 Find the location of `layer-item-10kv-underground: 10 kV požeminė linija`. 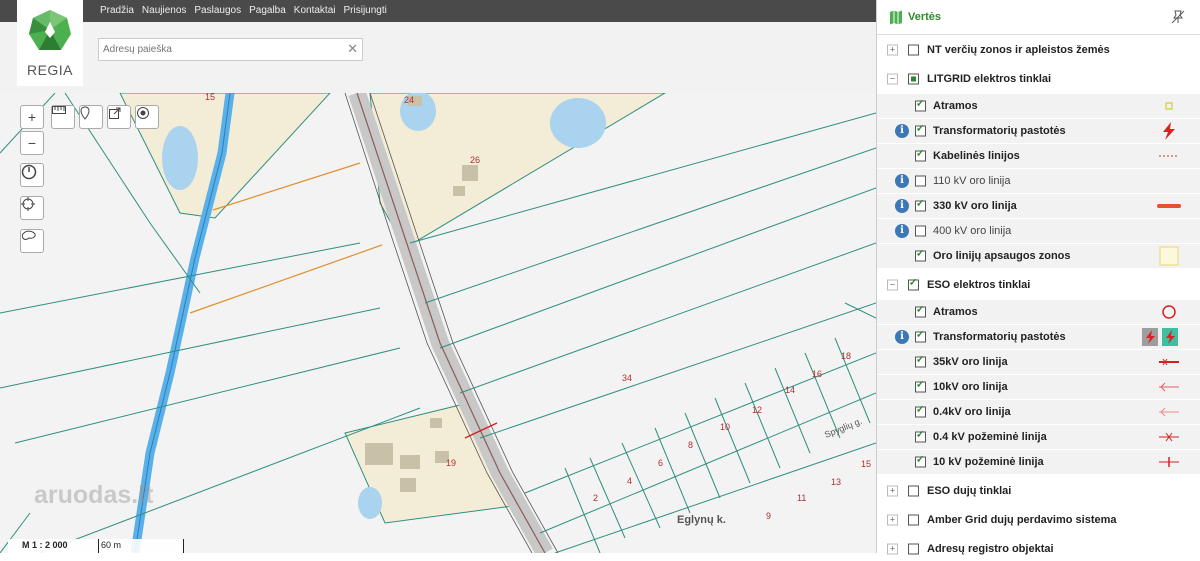

layer-item-10kv-underground: 10 kV požeminė linija is located at coordinates (1038, 461).